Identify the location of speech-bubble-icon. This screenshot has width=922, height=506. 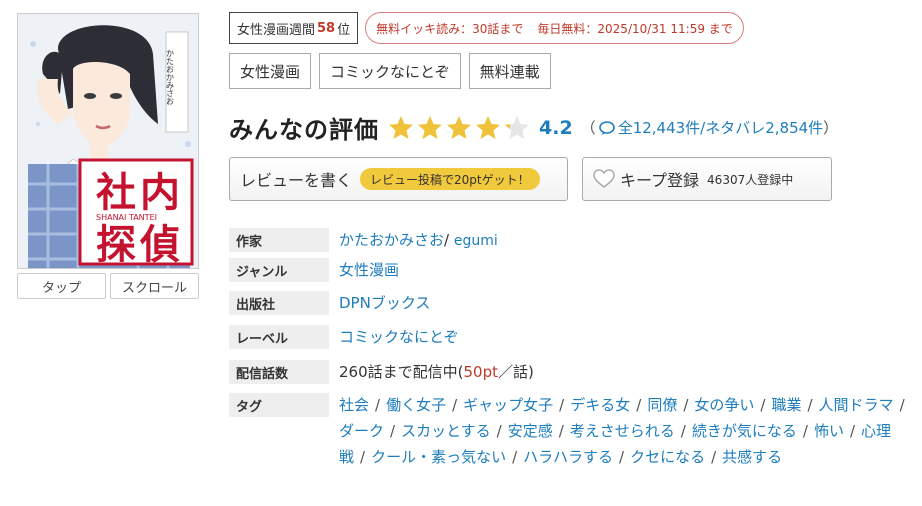
(606, 127).